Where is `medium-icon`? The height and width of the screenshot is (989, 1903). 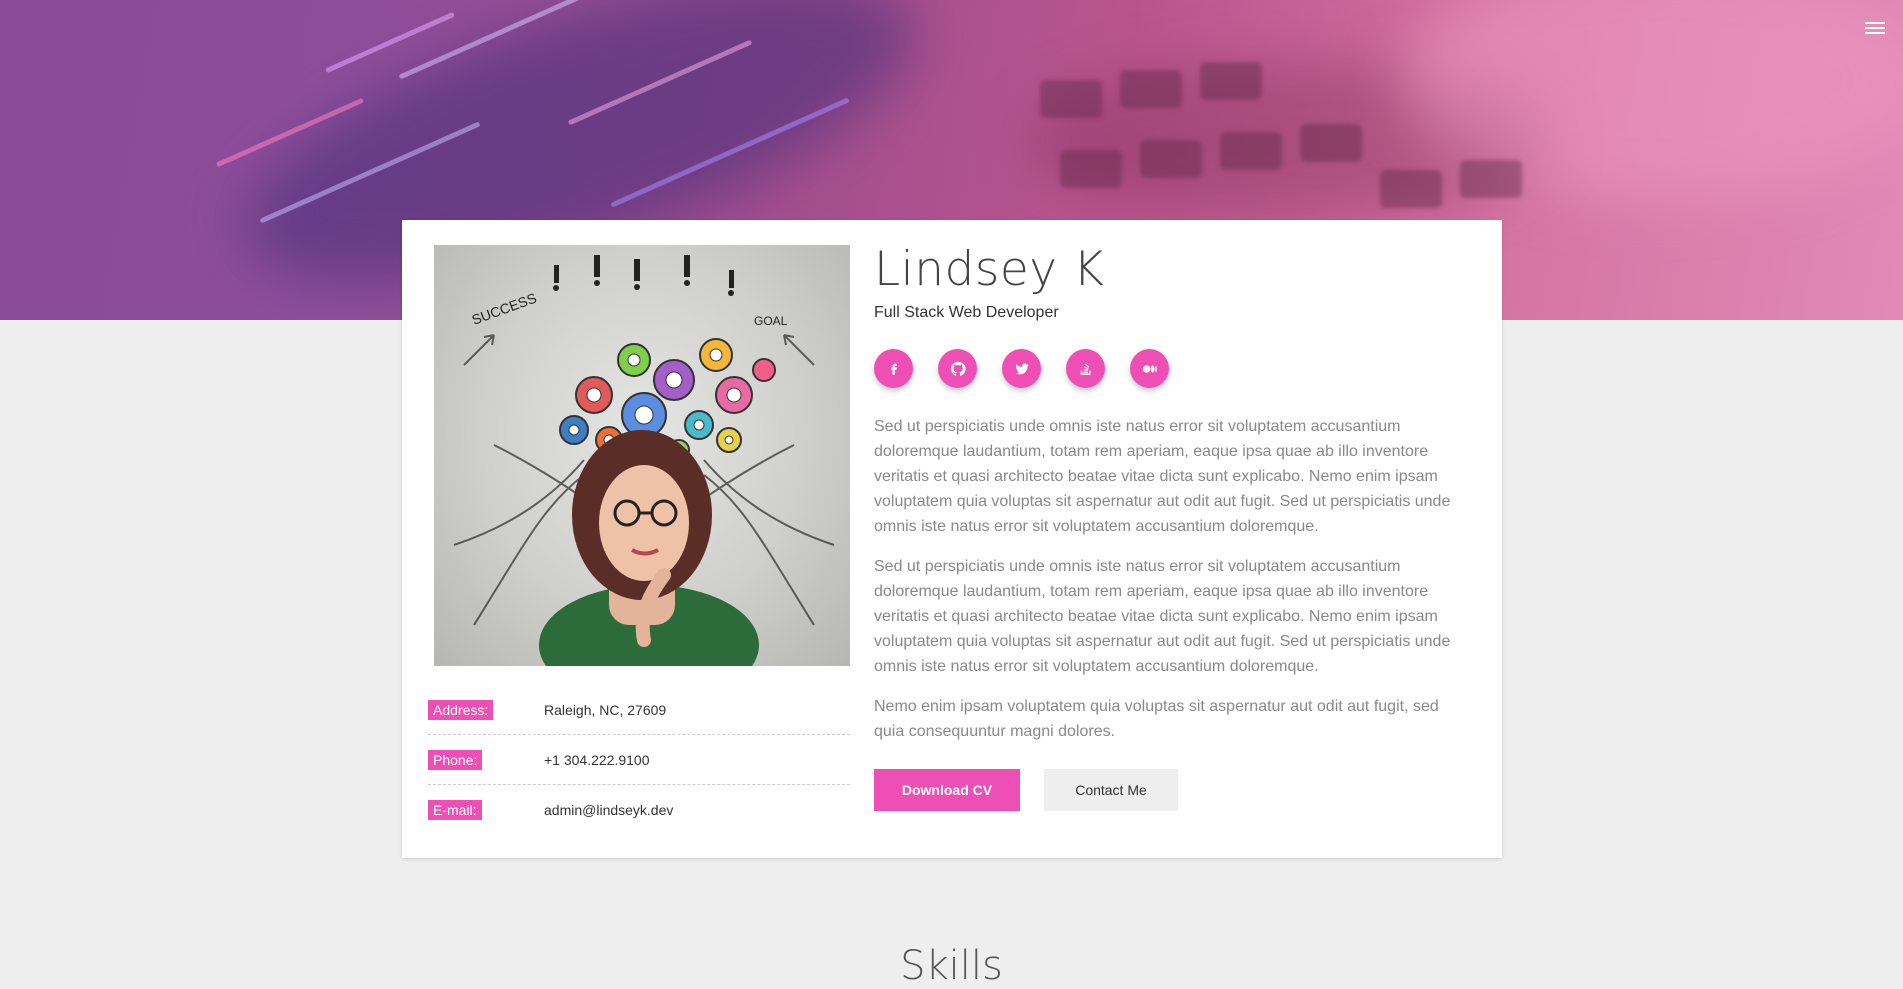 medium-icon is located at coordinates (1149, 368).